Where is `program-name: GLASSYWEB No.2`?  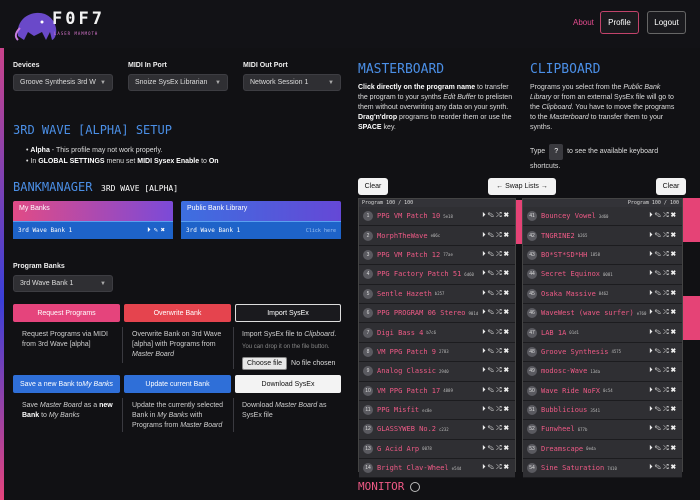 program-name: GLASSYWEB No.2 is located at coordinates (406, 429).